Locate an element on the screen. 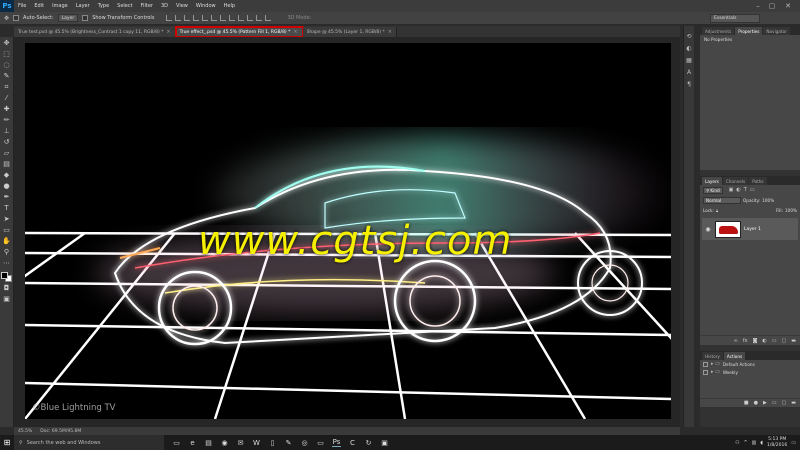  blend-mode-dropdown: Normal is located at coordinates (722, 200).